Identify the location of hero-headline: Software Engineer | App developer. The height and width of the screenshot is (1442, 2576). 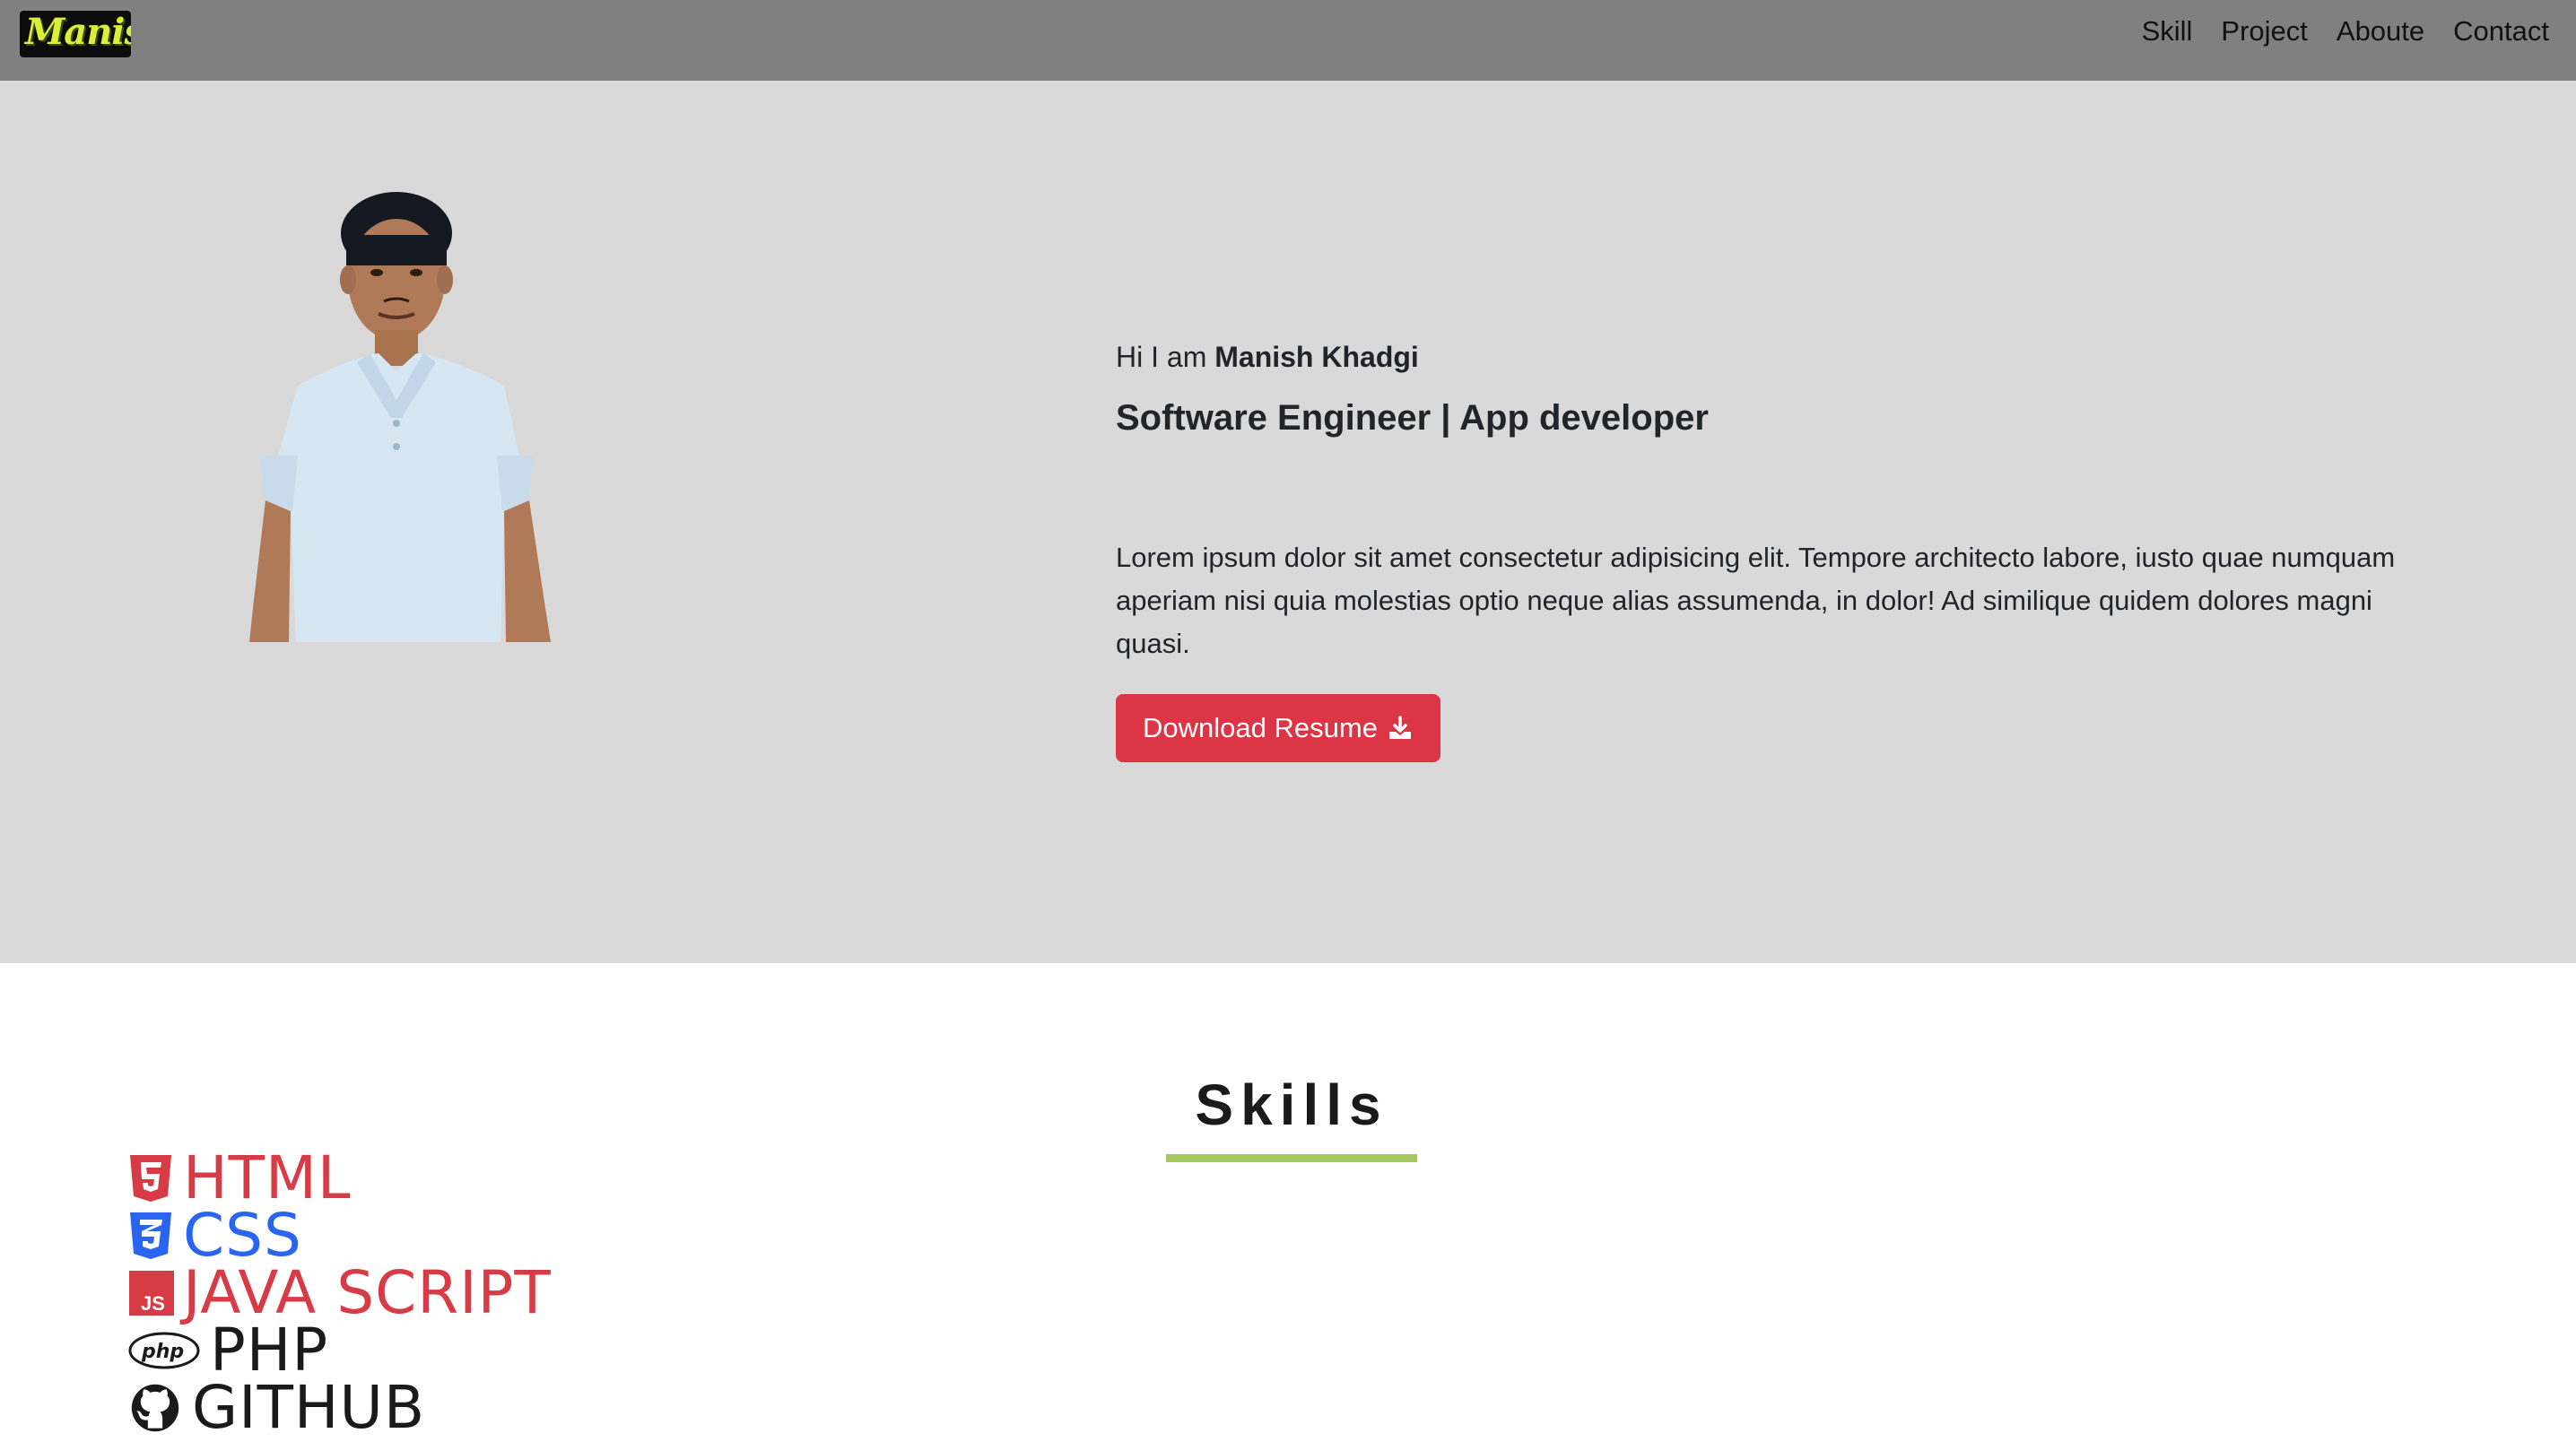
(1412, 418).